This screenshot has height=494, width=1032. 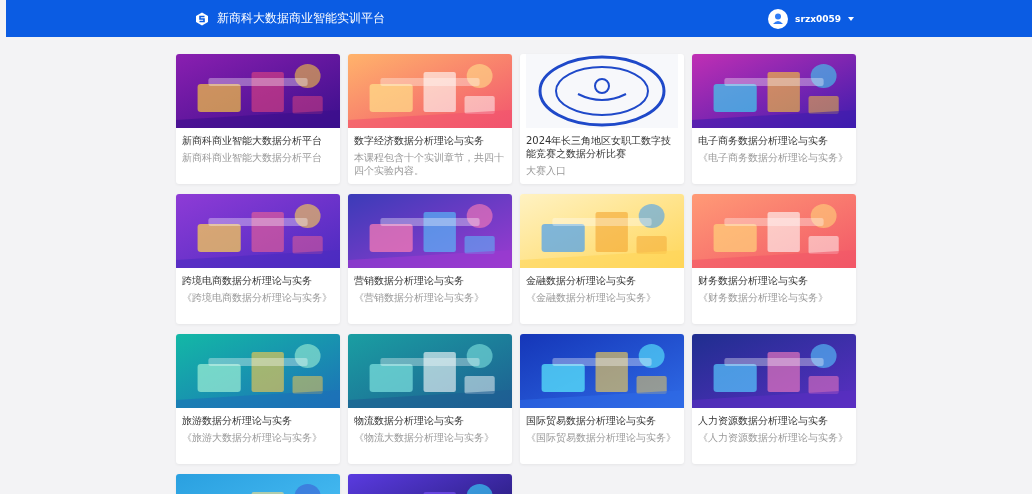 What do you see at coordinates (409, 280) in the screenshot?
I see `course-title: 营销数据分析理论与实务` at bounding box center [409, 280].